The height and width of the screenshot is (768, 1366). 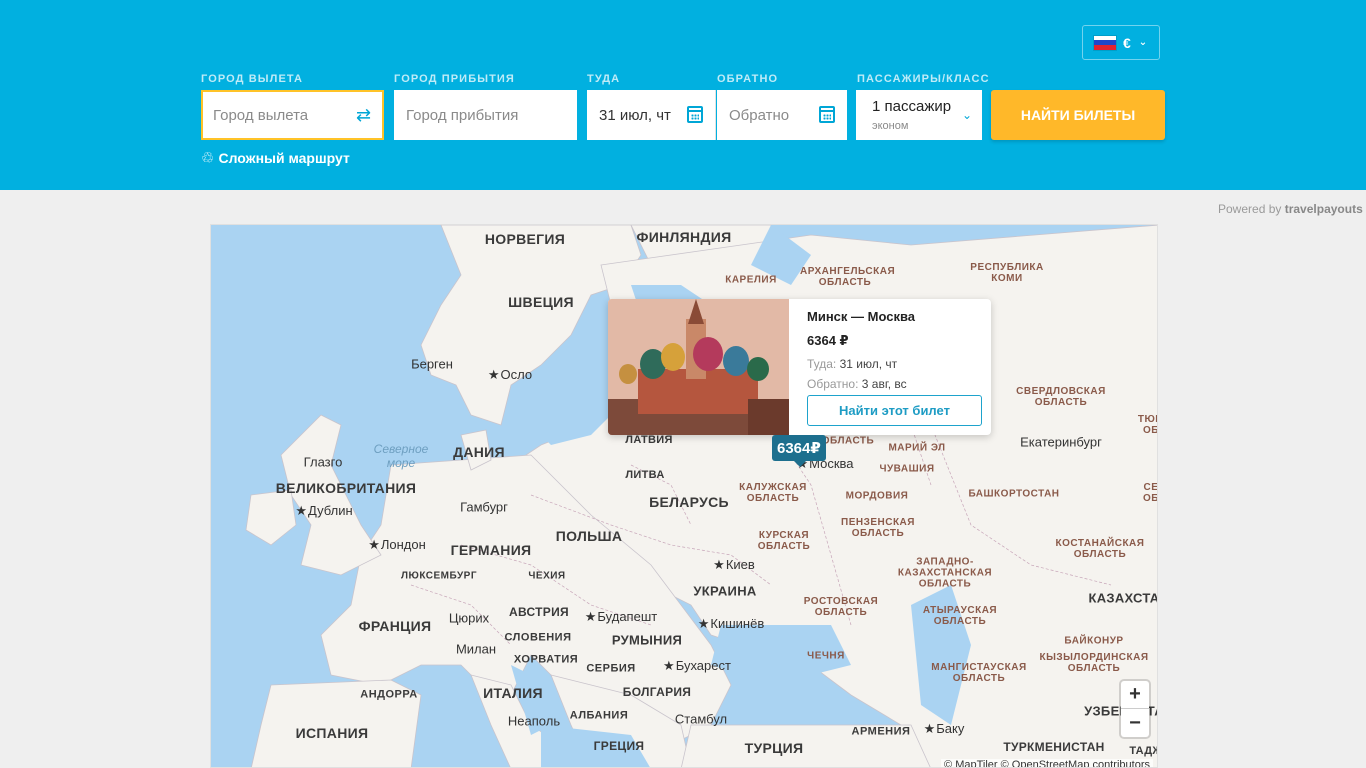 What do you see at coordinates (397, 545) in the screenshot?
I see `map-label-london: Лондон` at bounding box center [397, 545].